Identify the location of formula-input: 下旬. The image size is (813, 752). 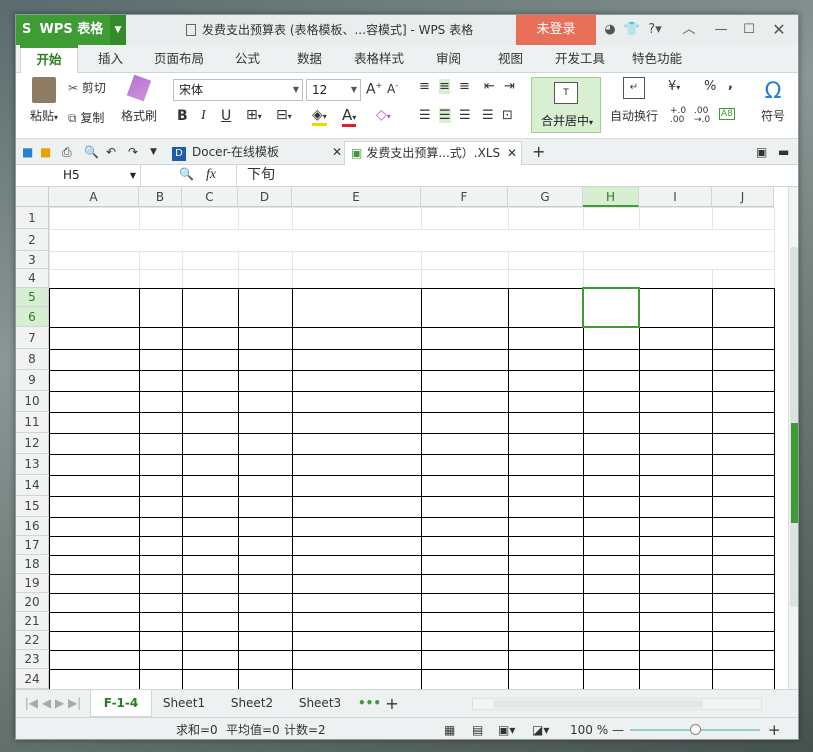
(516, 175).